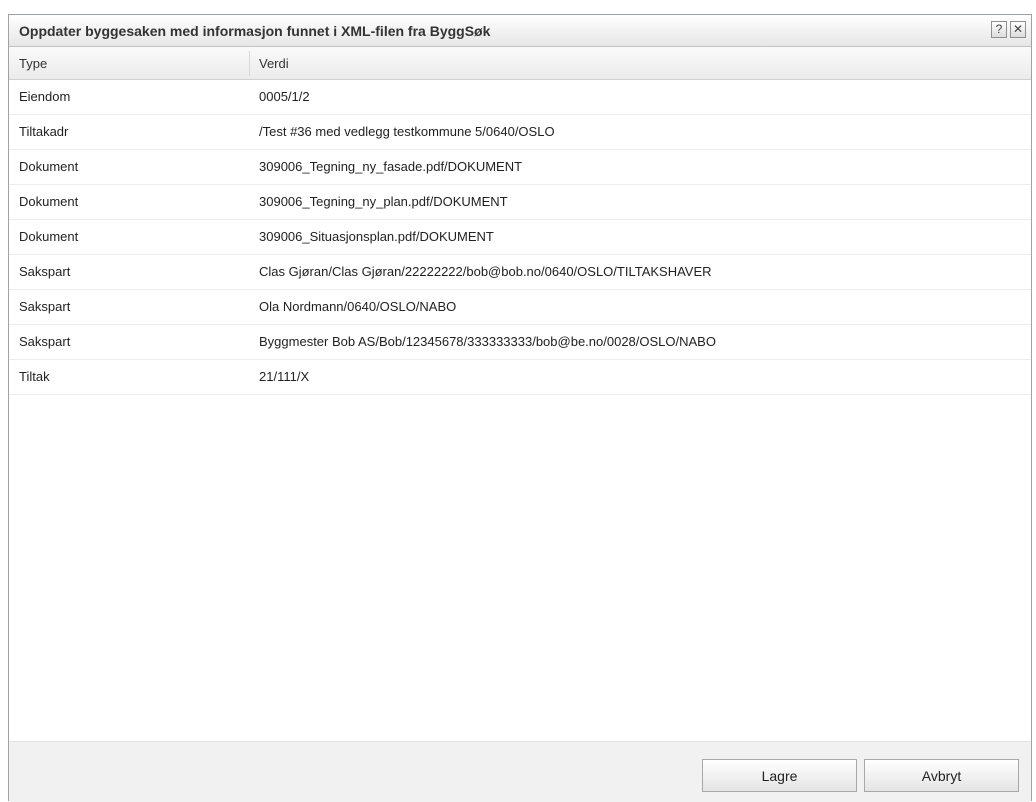  Describe the element at coordinates (34, 376) in the screenshot. I see `cell-type: Tiltak` at that location.